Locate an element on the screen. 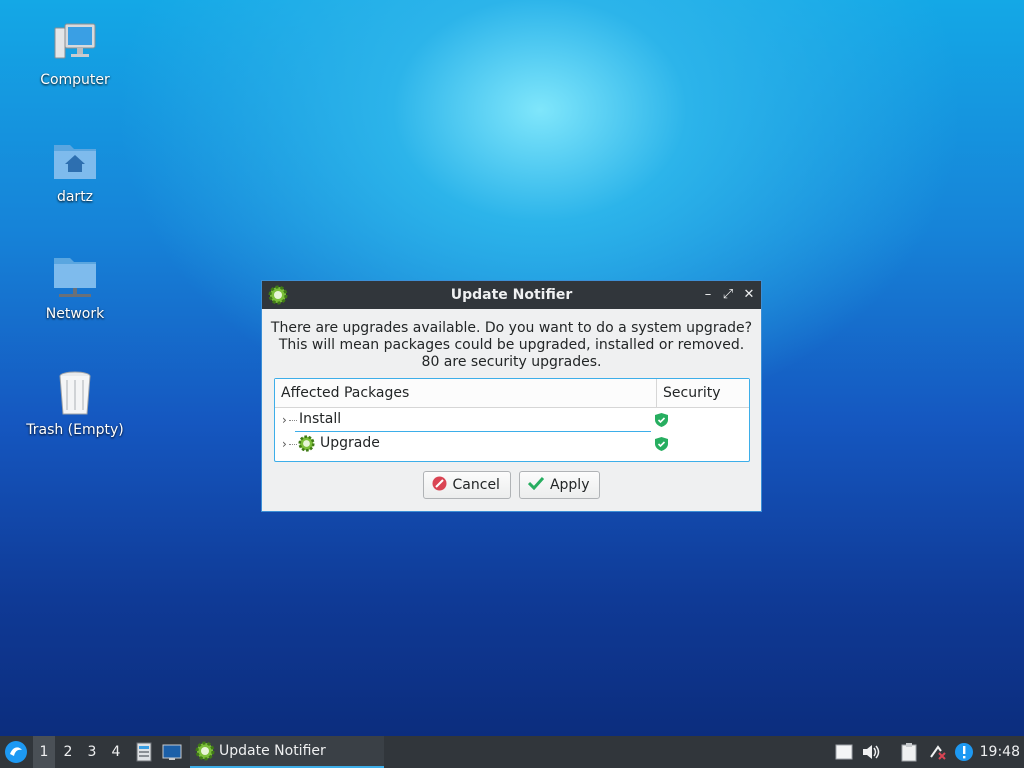  network-folder-icon is located at coordinates (75, 278).